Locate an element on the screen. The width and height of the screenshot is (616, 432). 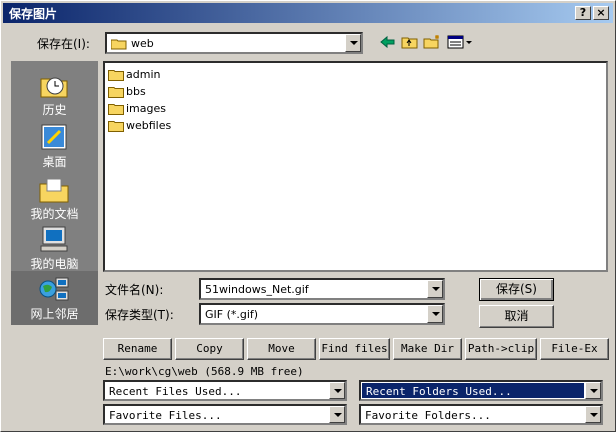
title-bar: 保存图片 ? × is located at coordinates (308, 13).